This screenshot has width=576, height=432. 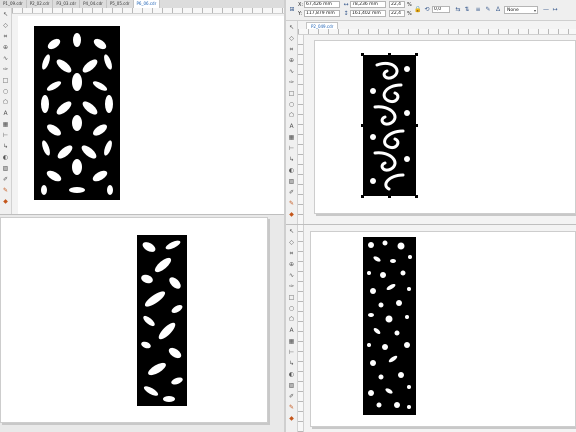 What do you see at coordinates (322, 13) in the screenshot?
I see `y-position-field: 117,879 mm` at bounding box center [322, 13].